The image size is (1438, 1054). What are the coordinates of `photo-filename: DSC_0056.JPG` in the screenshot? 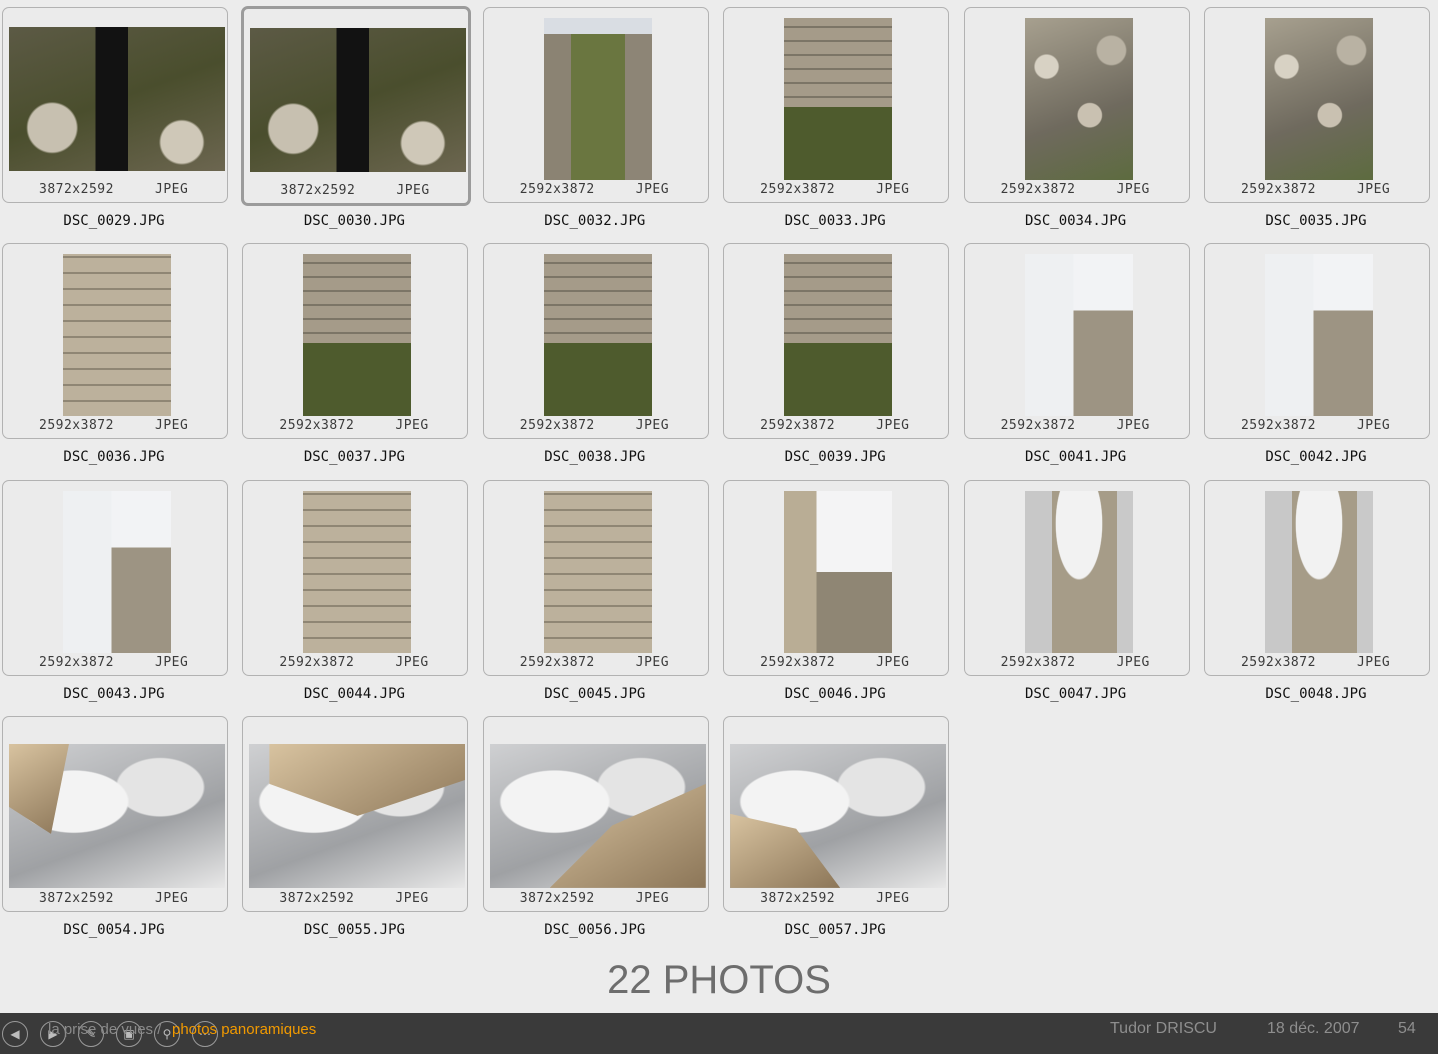 It's located at (595, 930).